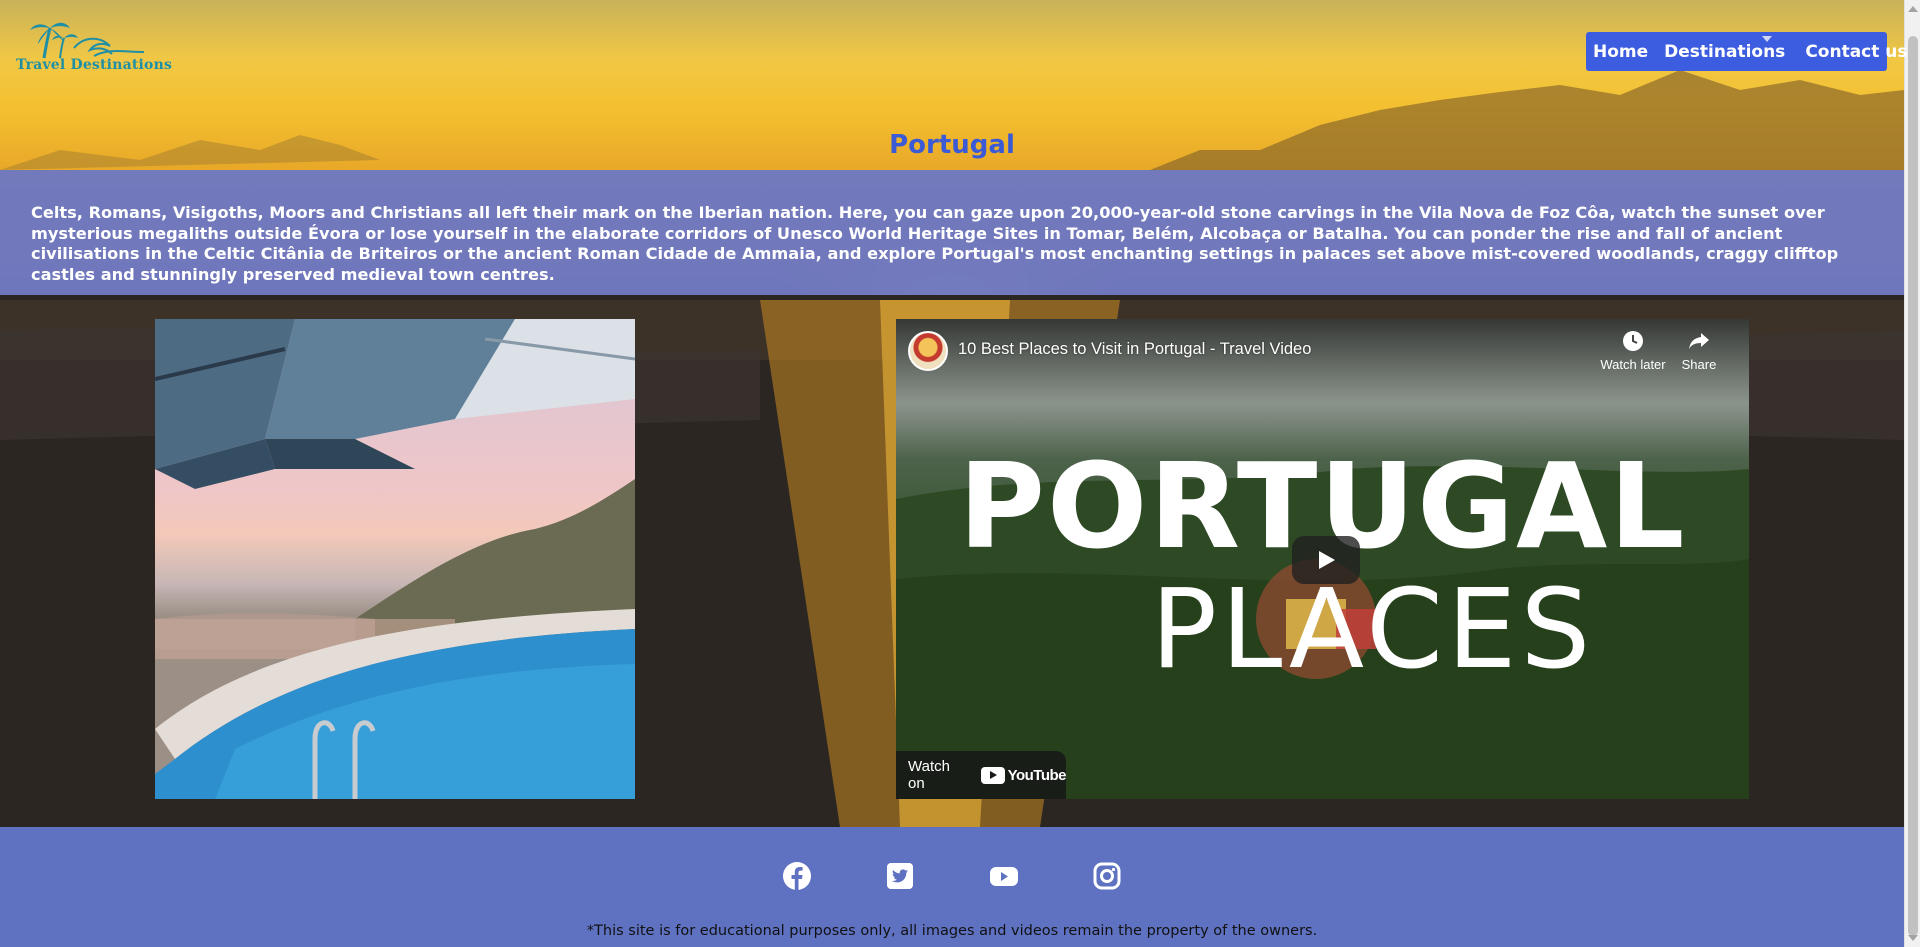 The width and height of the screenshot is (1920, 947). Describe the element at coordinates (1037, 775) in the screenshot. I see `youtube-wordmark: YouTube` at that location.